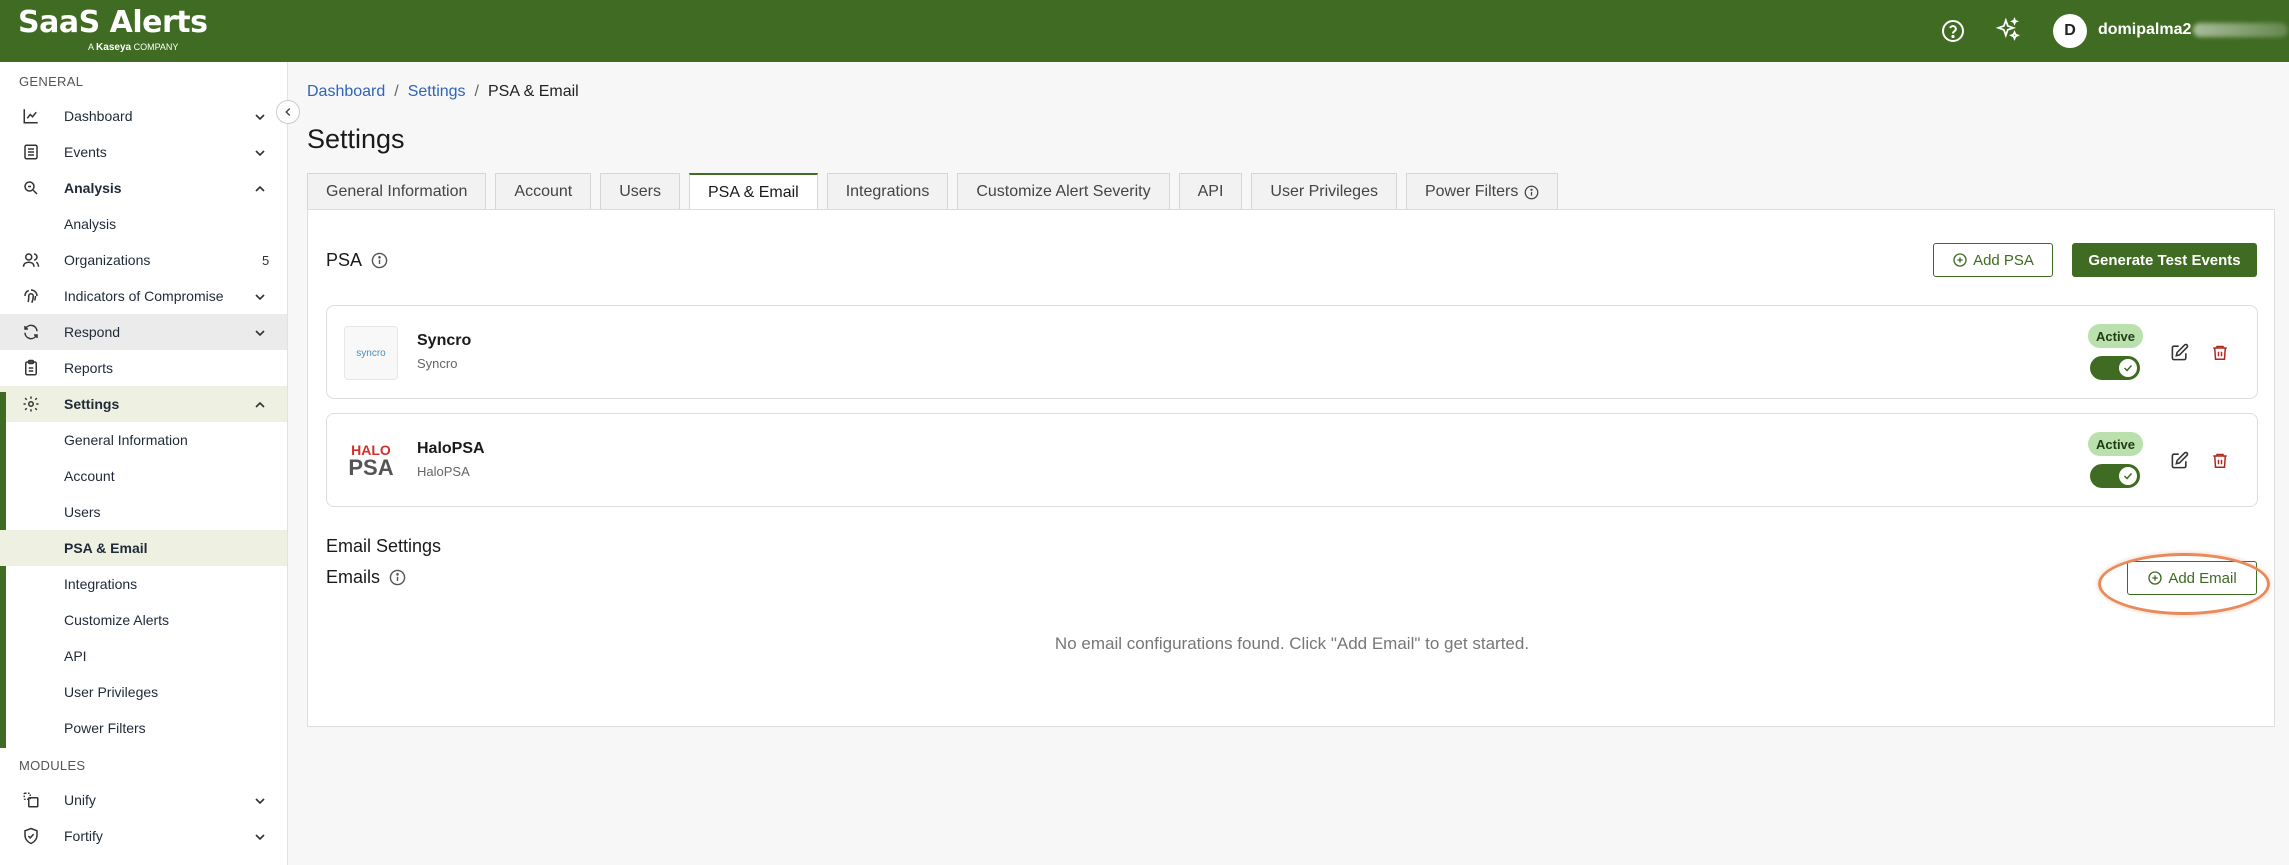 The height and width of the screenshot is (865, 2289). I want to click on fingerprint-icon, so click(31, 296).